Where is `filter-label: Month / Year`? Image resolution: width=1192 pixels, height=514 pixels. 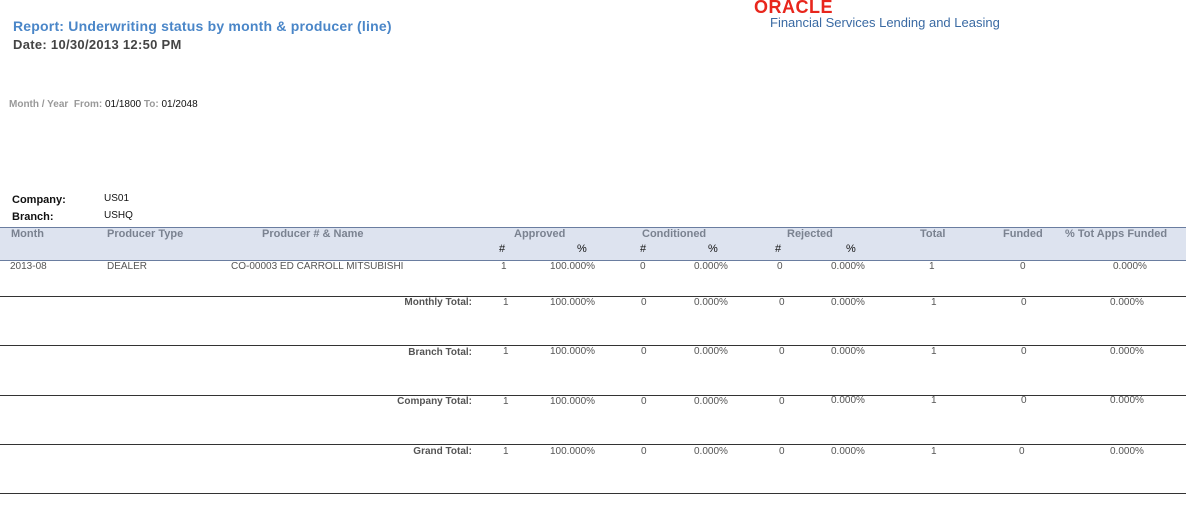 filter-label: Month / Year is located at coordinates (39, 104).